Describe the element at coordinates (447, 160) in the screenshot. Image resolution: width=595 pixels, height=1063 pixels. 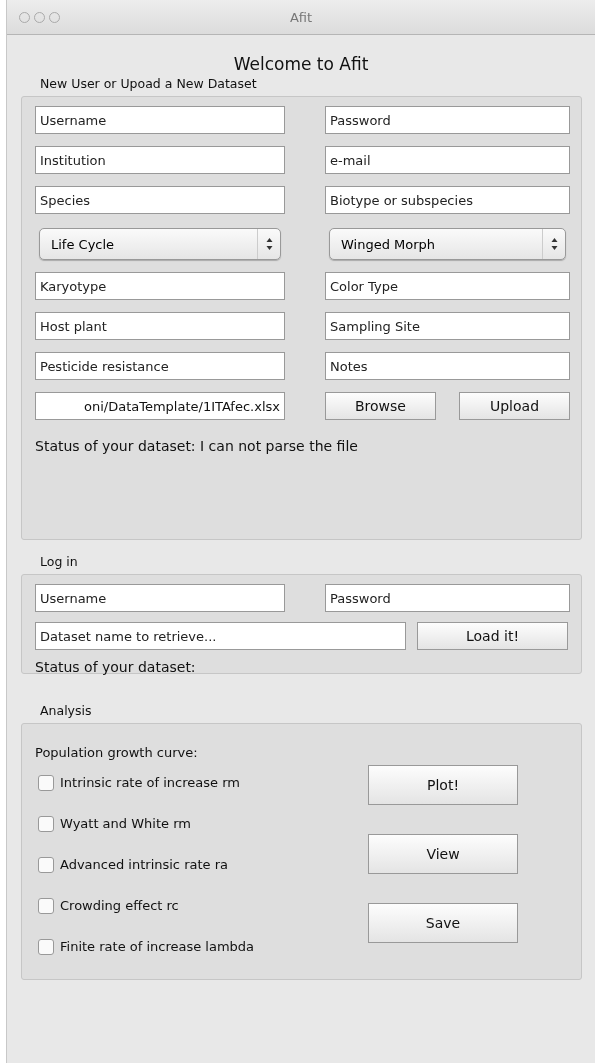
I see `text-field: e-mail` at that location.